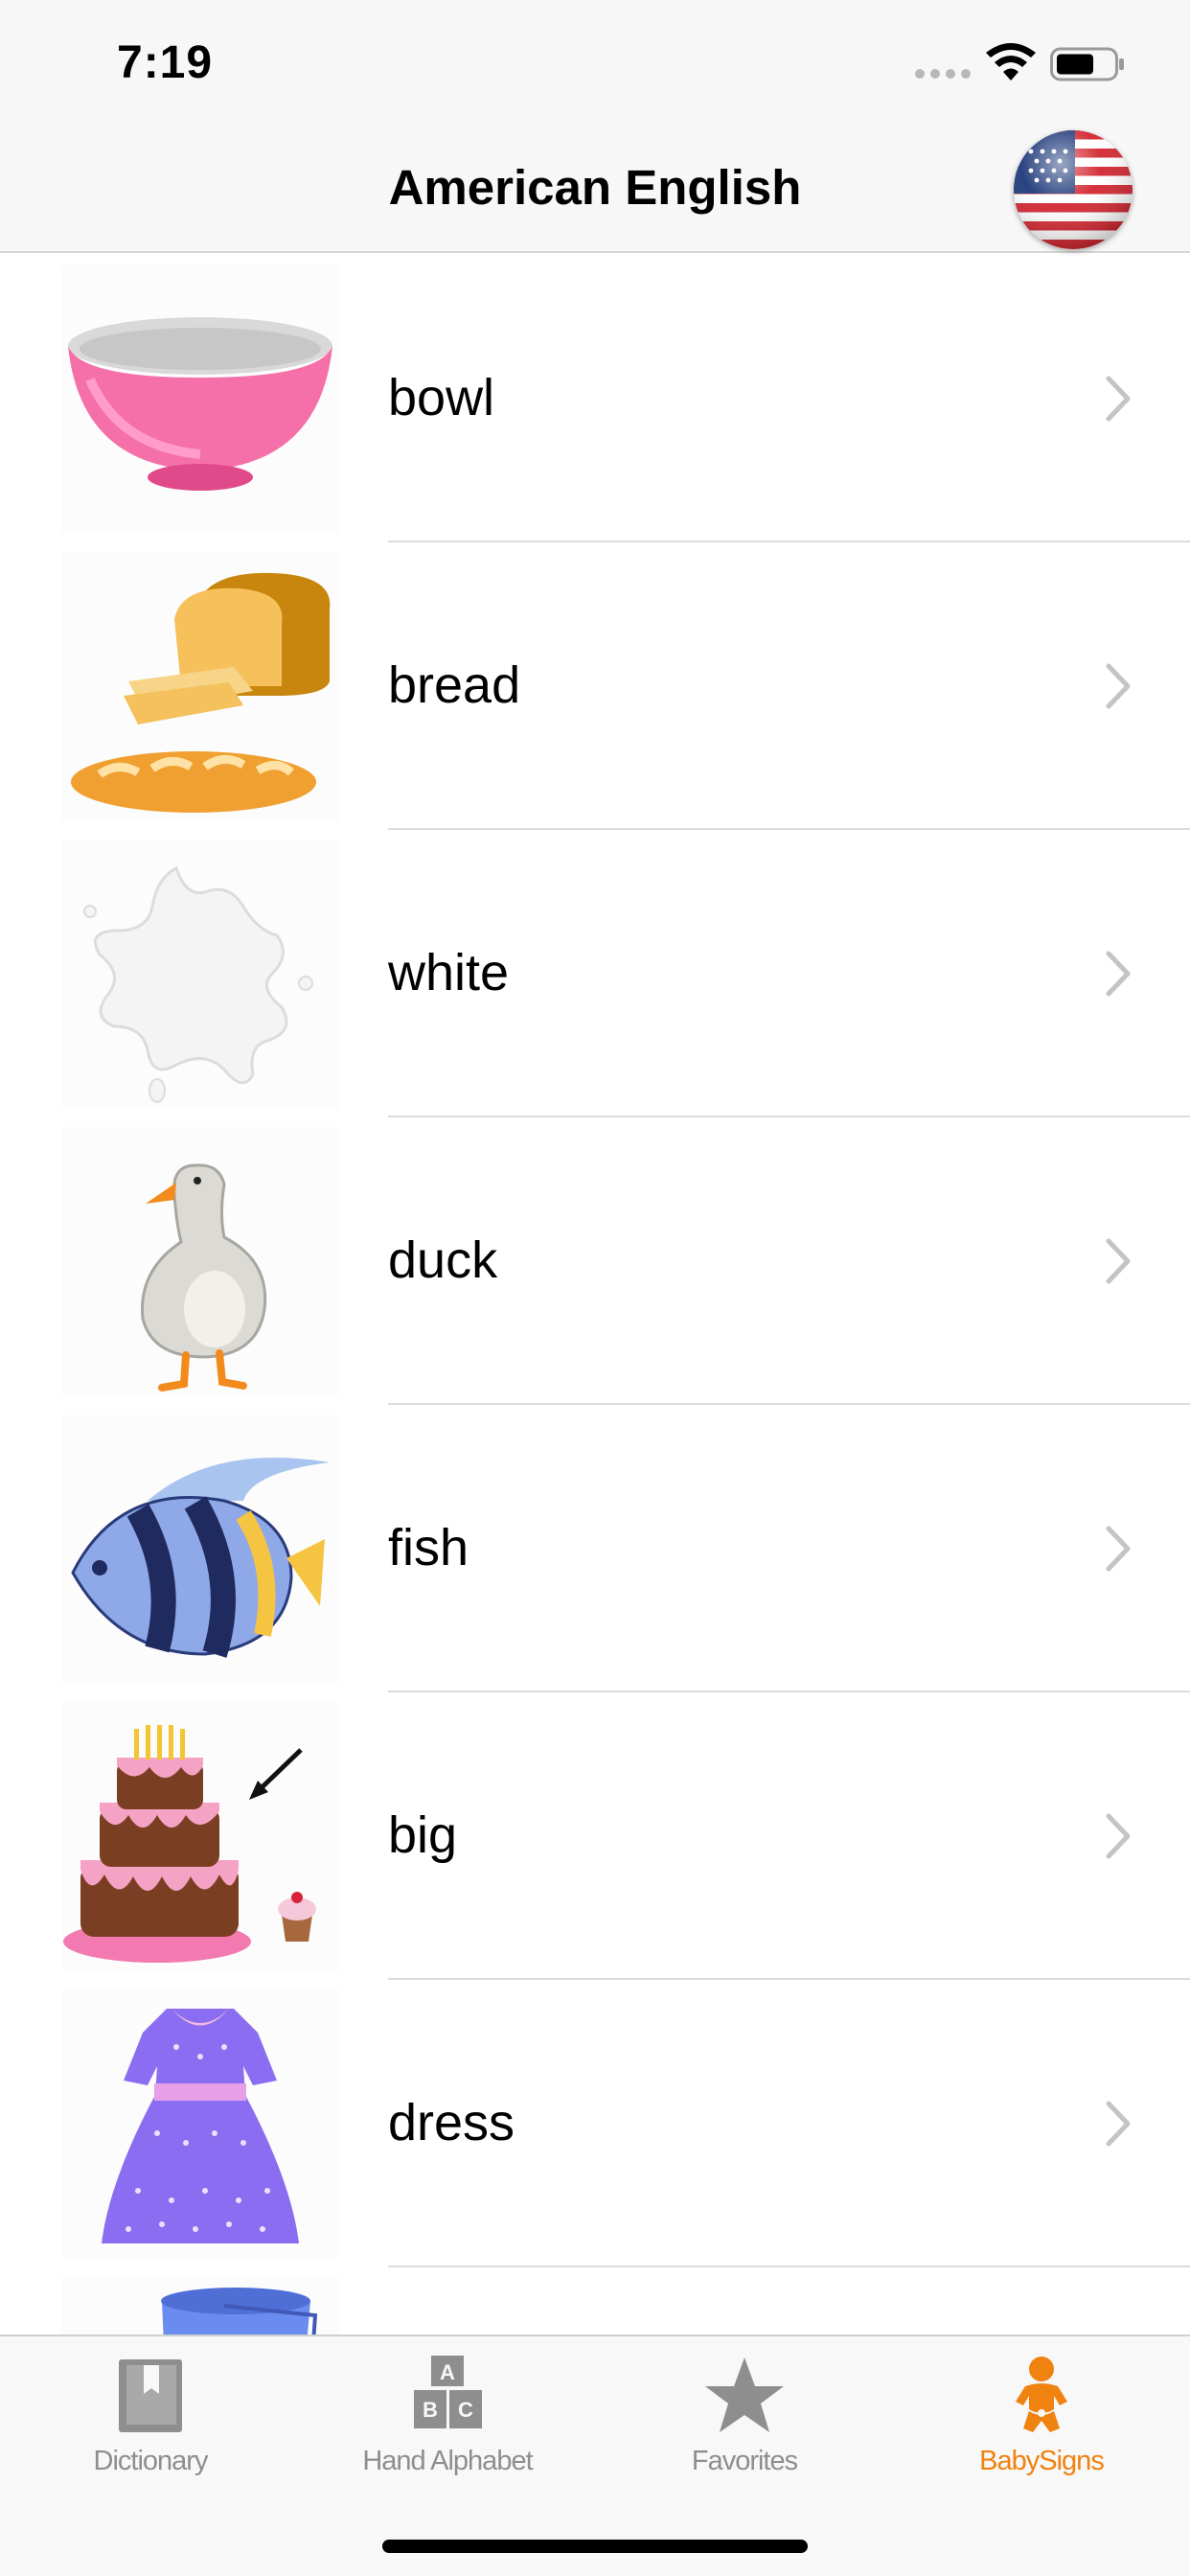  Describe the element at coordinates (430, 2410) in the screenshot. I see `svg-text: B` at that location.